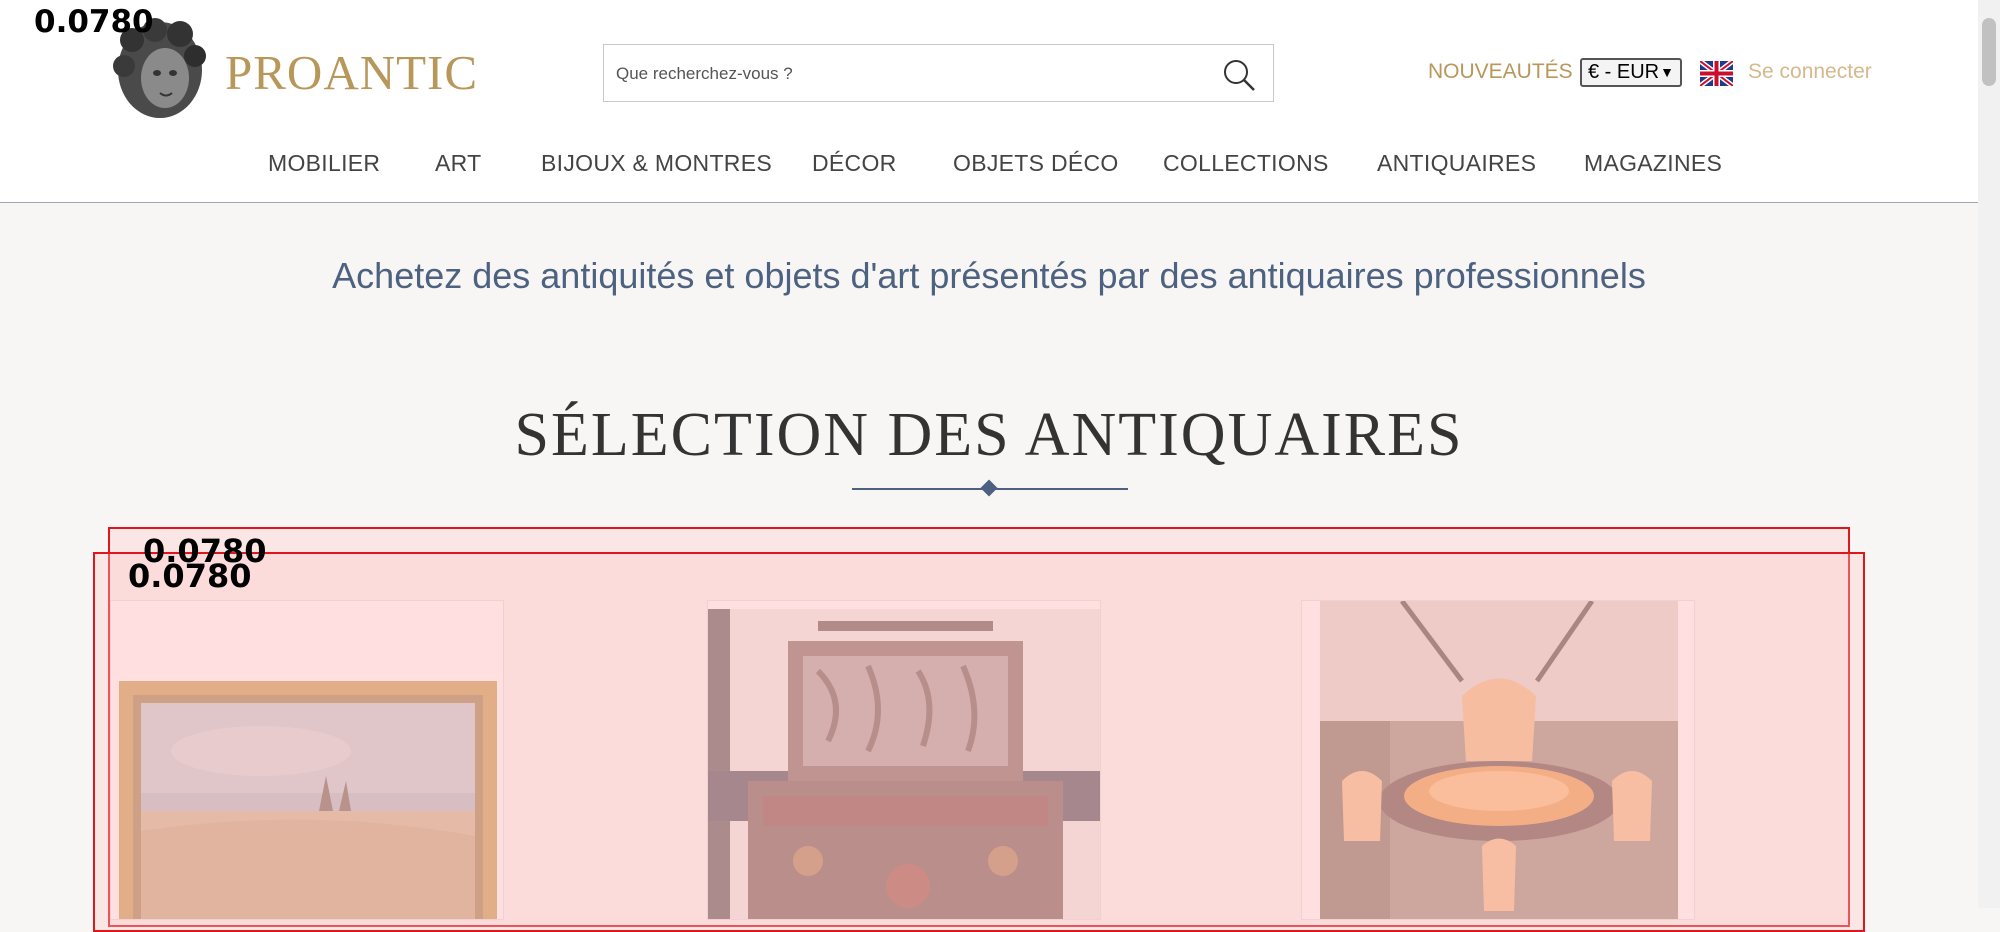 This screenshot has width=2000, height=932. What do you see at coordinates (1989, 454) in the screenshot?
I see `scrollbar` at bounding box center [1989, 454].